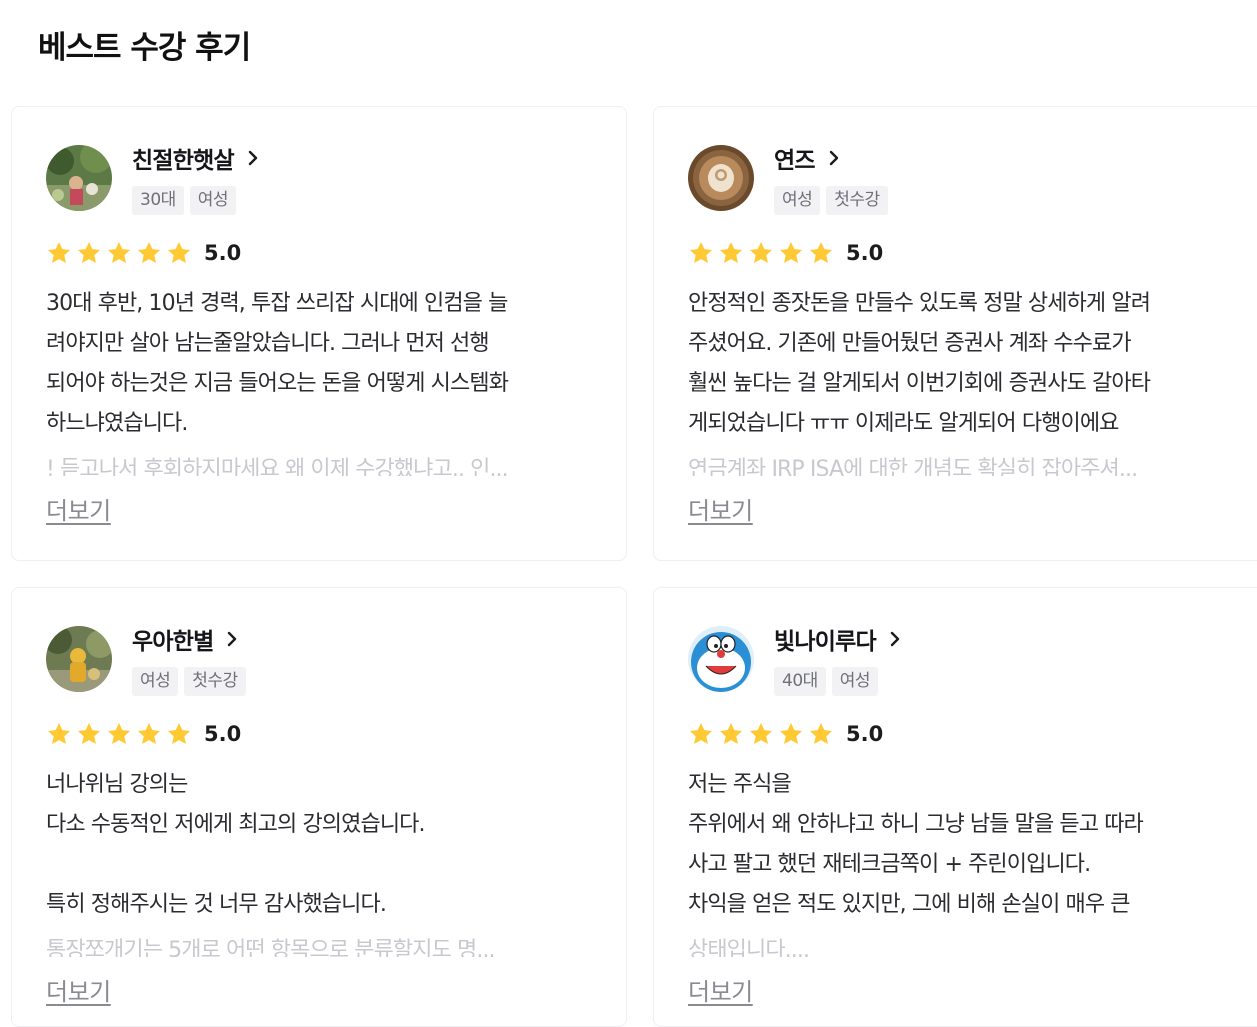 This screenshot has height=1027, width=1257. What do you see at coordinates (79, 659) in the screenshot?
I see `yellow-figure-avatar` at bounding box center [79, 659].